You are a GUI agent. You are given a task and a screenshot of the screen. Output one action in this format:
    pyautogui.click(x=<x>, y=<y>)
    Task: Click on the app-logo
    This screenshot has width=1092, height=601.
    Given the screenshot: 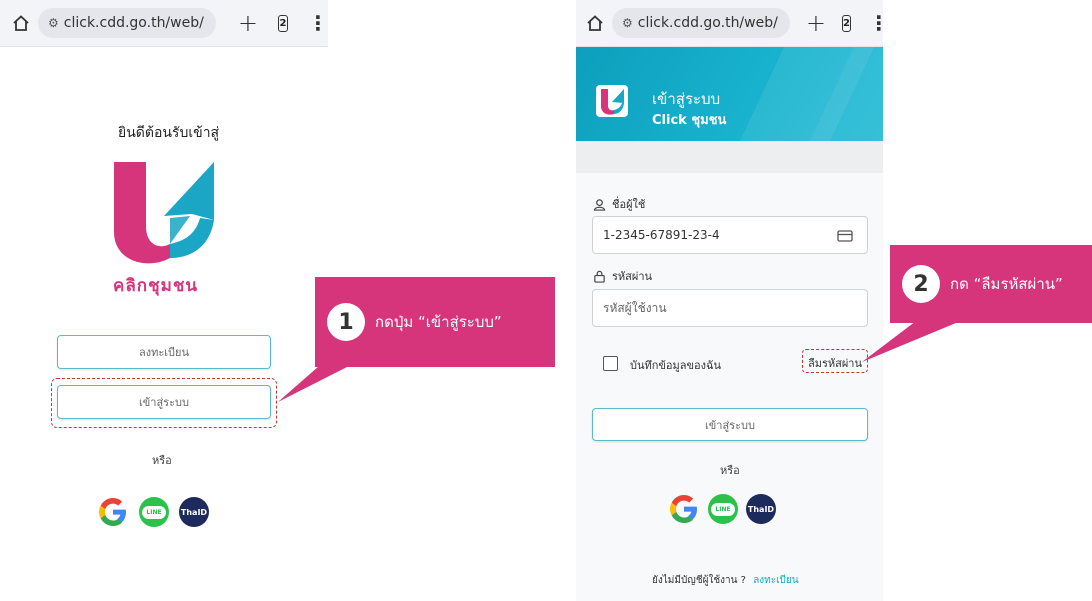 What is the action you would take?
    pyautogui.click(x=168, y=214)
    